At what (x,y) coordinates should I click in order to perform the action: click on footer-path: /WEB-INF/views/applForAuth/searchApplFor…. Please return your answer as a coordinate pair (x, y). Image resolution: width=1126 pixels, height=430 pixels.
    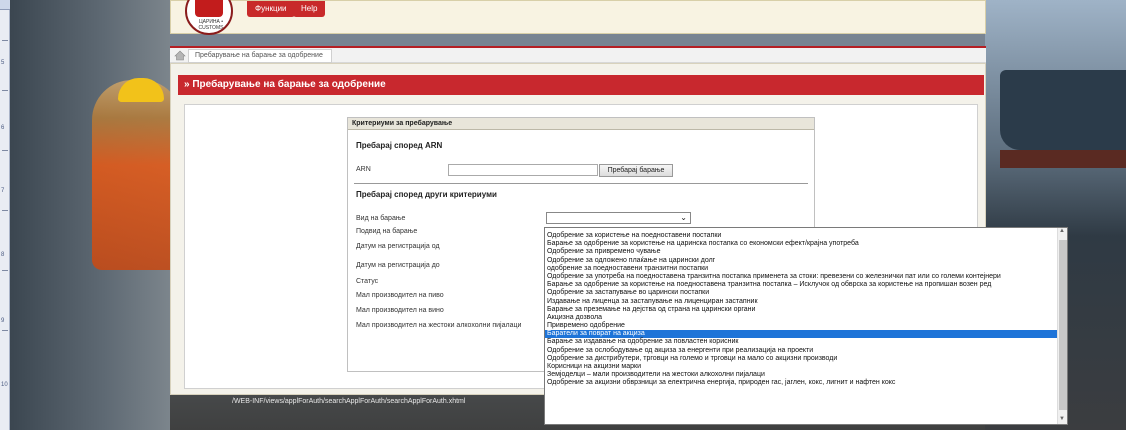
    Looking at the image, I should click on (349, 401).